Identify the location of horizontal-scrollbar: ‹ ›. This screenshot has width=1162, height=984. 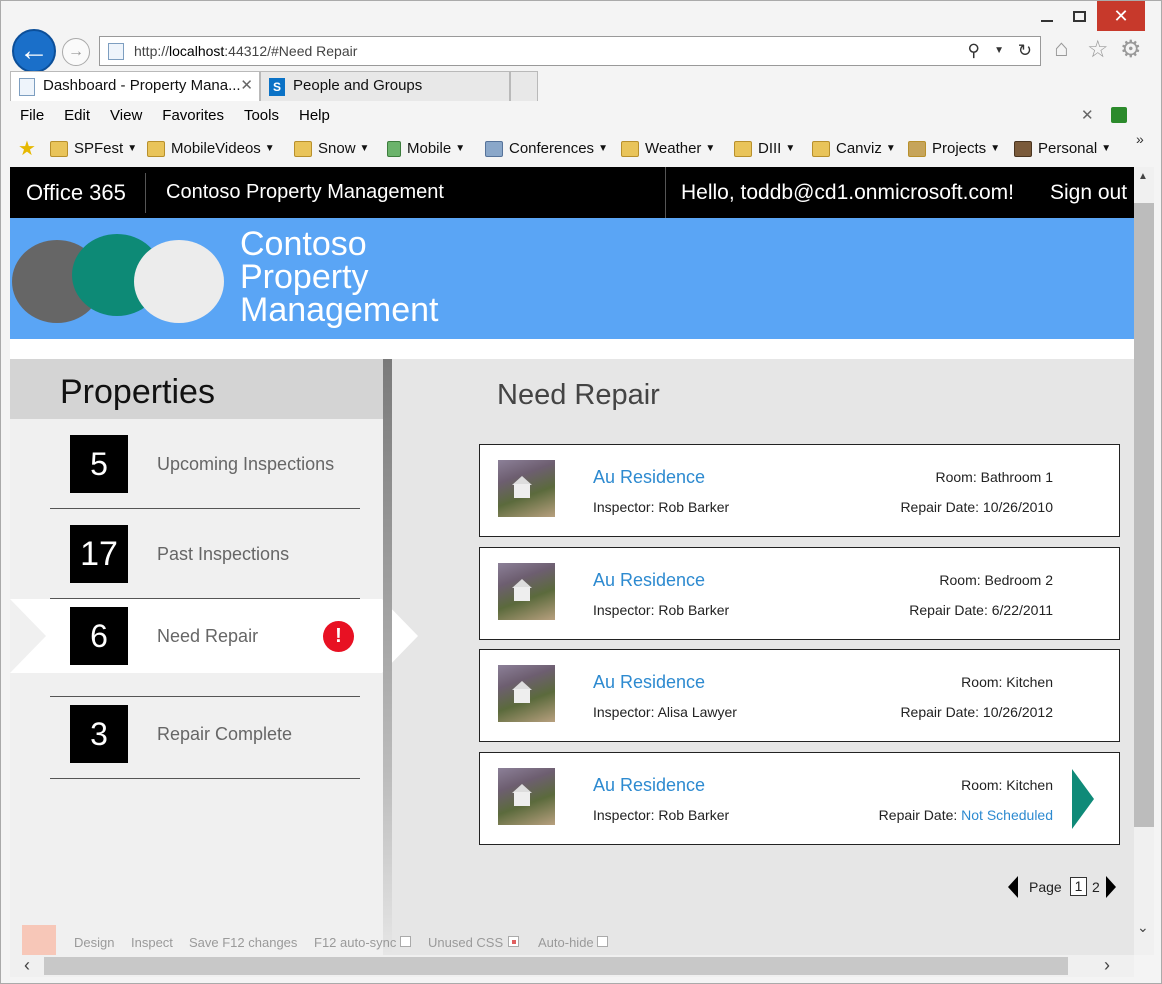
(572, 966).